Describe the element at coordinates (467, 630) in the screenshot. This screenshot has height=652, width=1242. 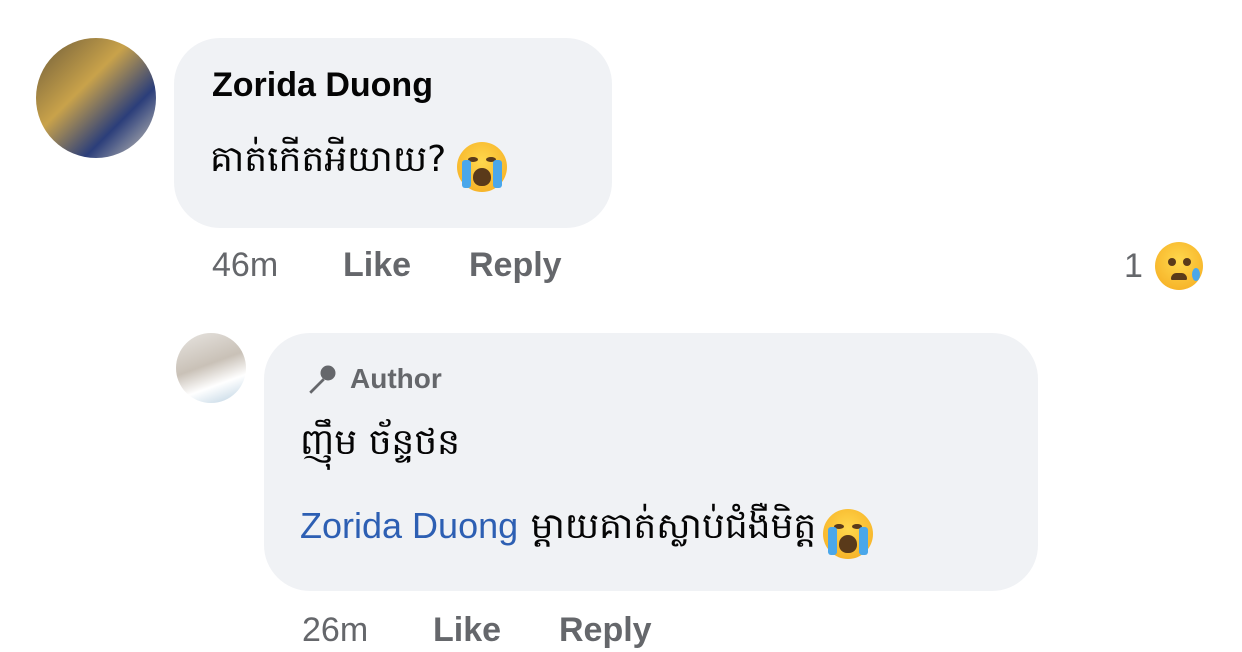
I see `reply-like-button: Like` at that location.